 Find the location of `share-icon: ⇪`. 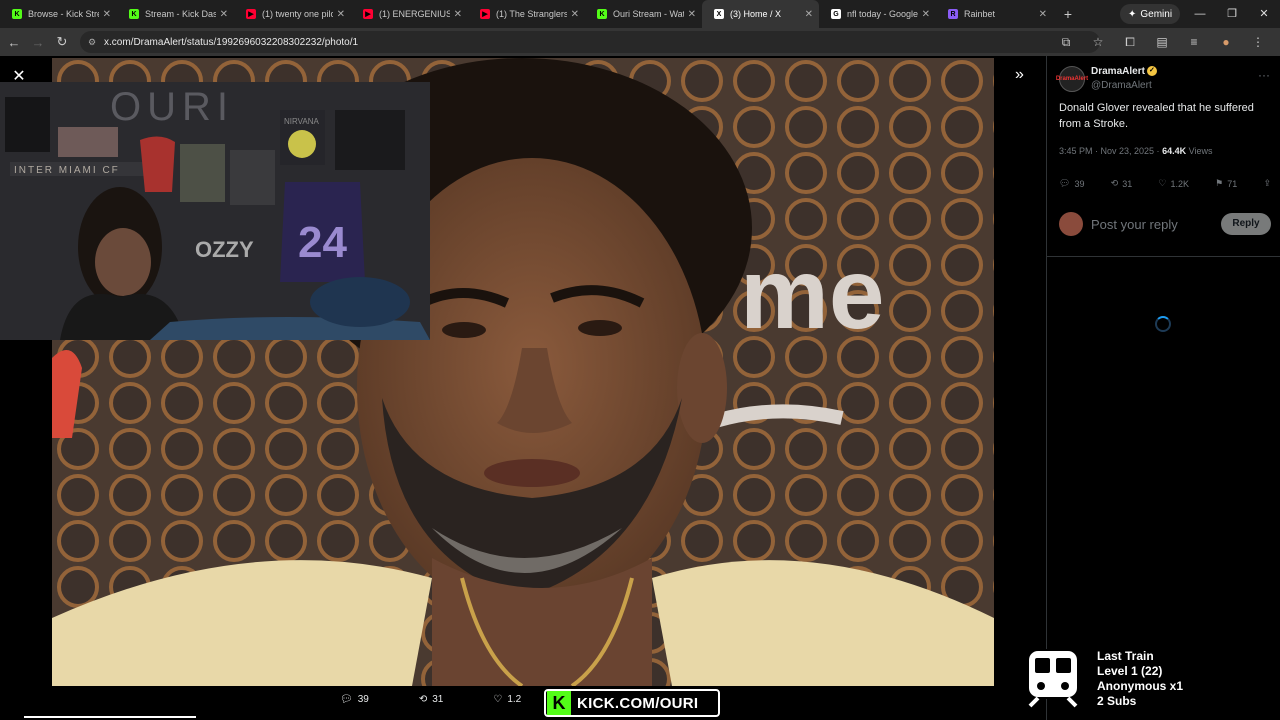

share-icon: ⇪ is located at coordinates (1267, 183).